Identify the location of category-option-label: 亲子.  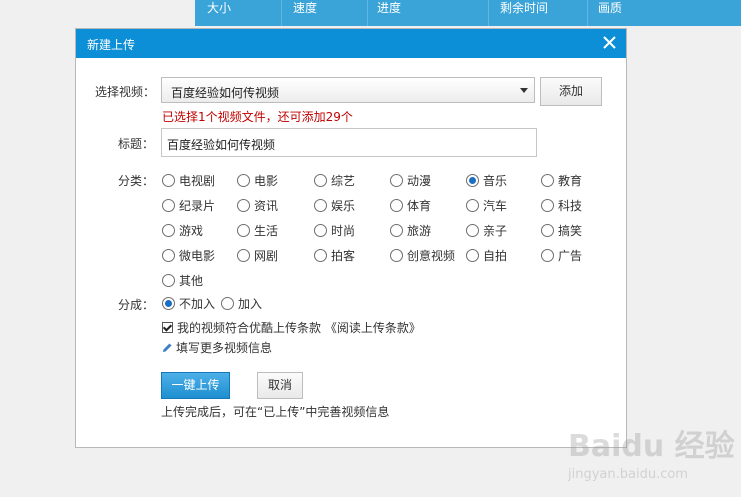
(495, 230).